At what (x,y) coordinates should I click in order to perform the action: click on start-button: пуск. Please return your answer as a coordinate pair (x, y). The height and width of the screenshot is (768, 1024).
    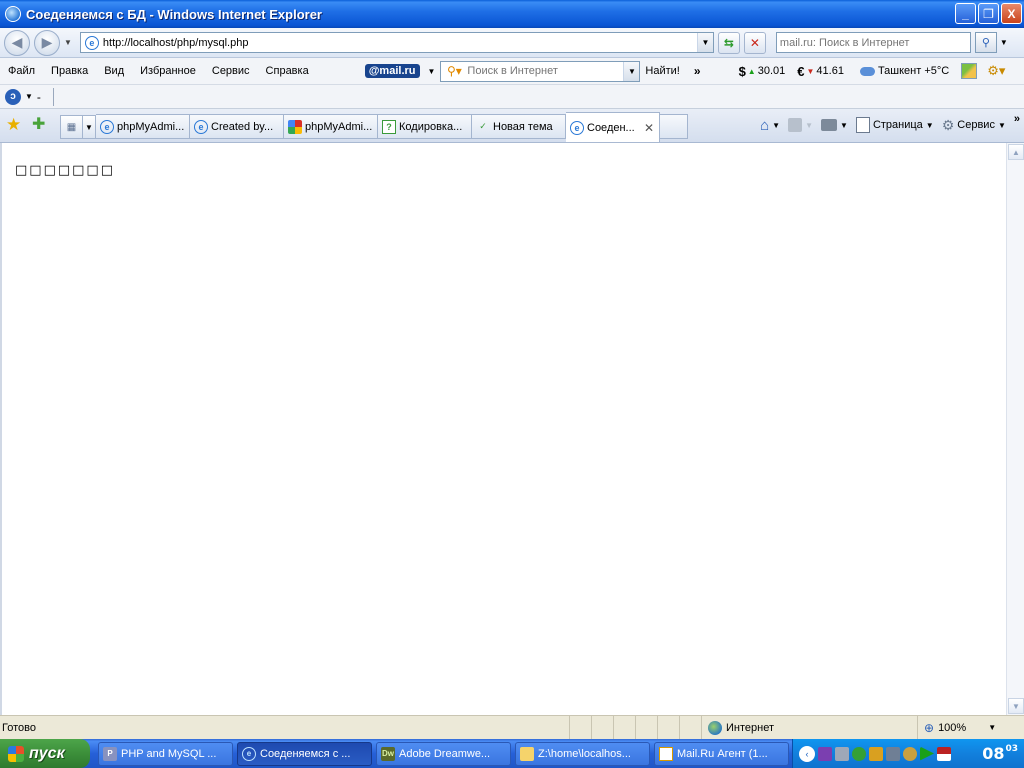
    Looking at the image, I should click on (45, 753).